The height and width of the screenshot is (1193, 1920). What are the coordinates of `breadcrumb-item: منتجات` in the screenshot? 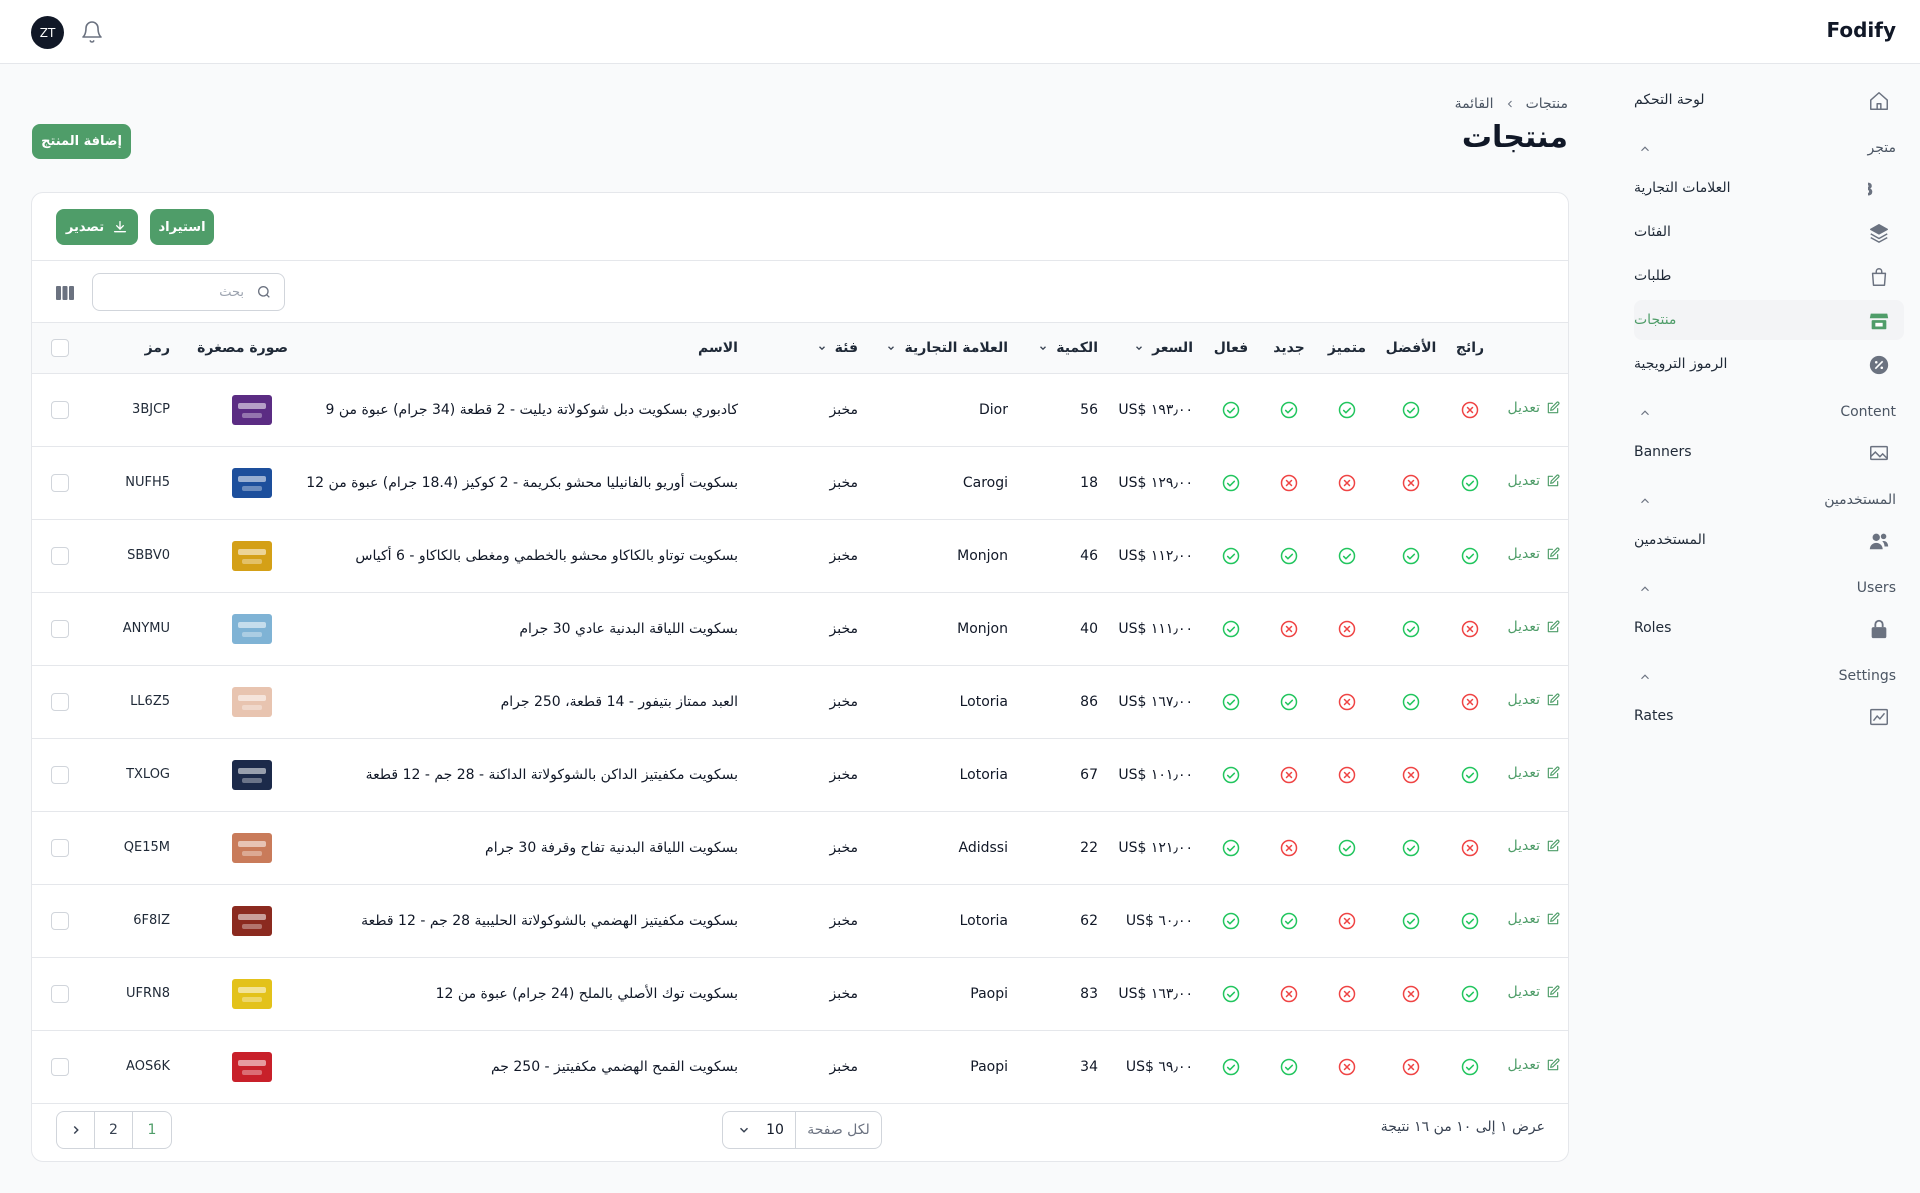 It's located at (1547, 104).